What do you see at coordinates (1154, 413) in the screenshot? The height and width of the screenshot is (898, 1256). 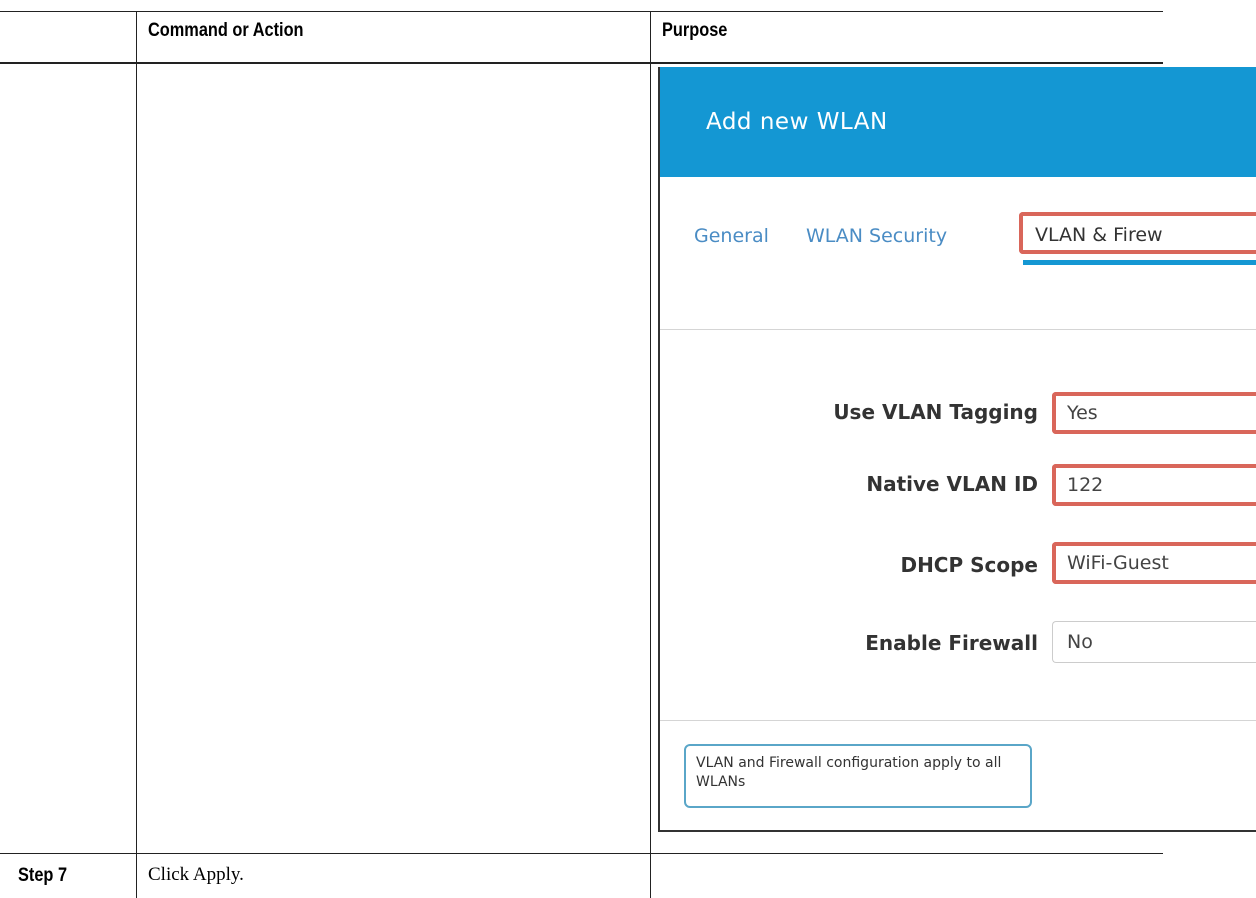 I see `use-vlan-tagging-select: Yes` at bounding box center [1154, 413].